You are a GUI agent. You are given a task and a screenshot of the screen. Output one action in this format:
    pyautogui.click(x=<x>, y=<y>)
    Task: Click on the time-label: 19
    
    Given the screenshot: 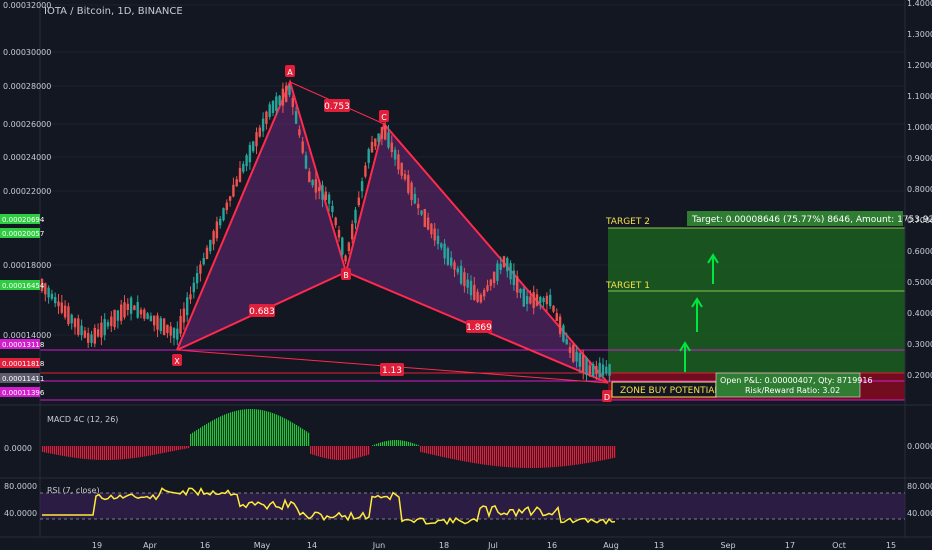 What is the action you would take?
    pyautogui.click(x=97, y=545)
    